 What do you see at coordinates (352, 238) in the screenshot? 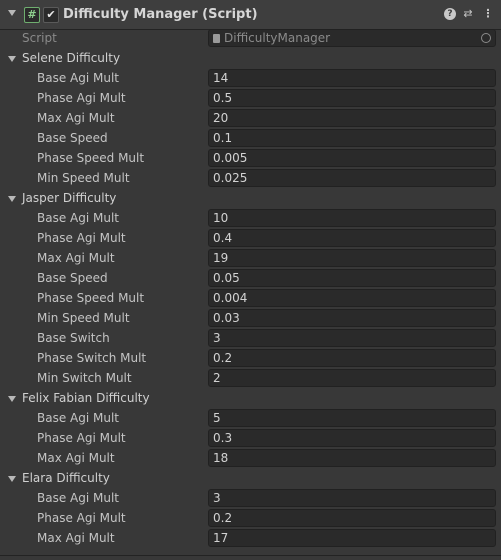
I see `value-field: 0.4` at bounding box center [352, 238].